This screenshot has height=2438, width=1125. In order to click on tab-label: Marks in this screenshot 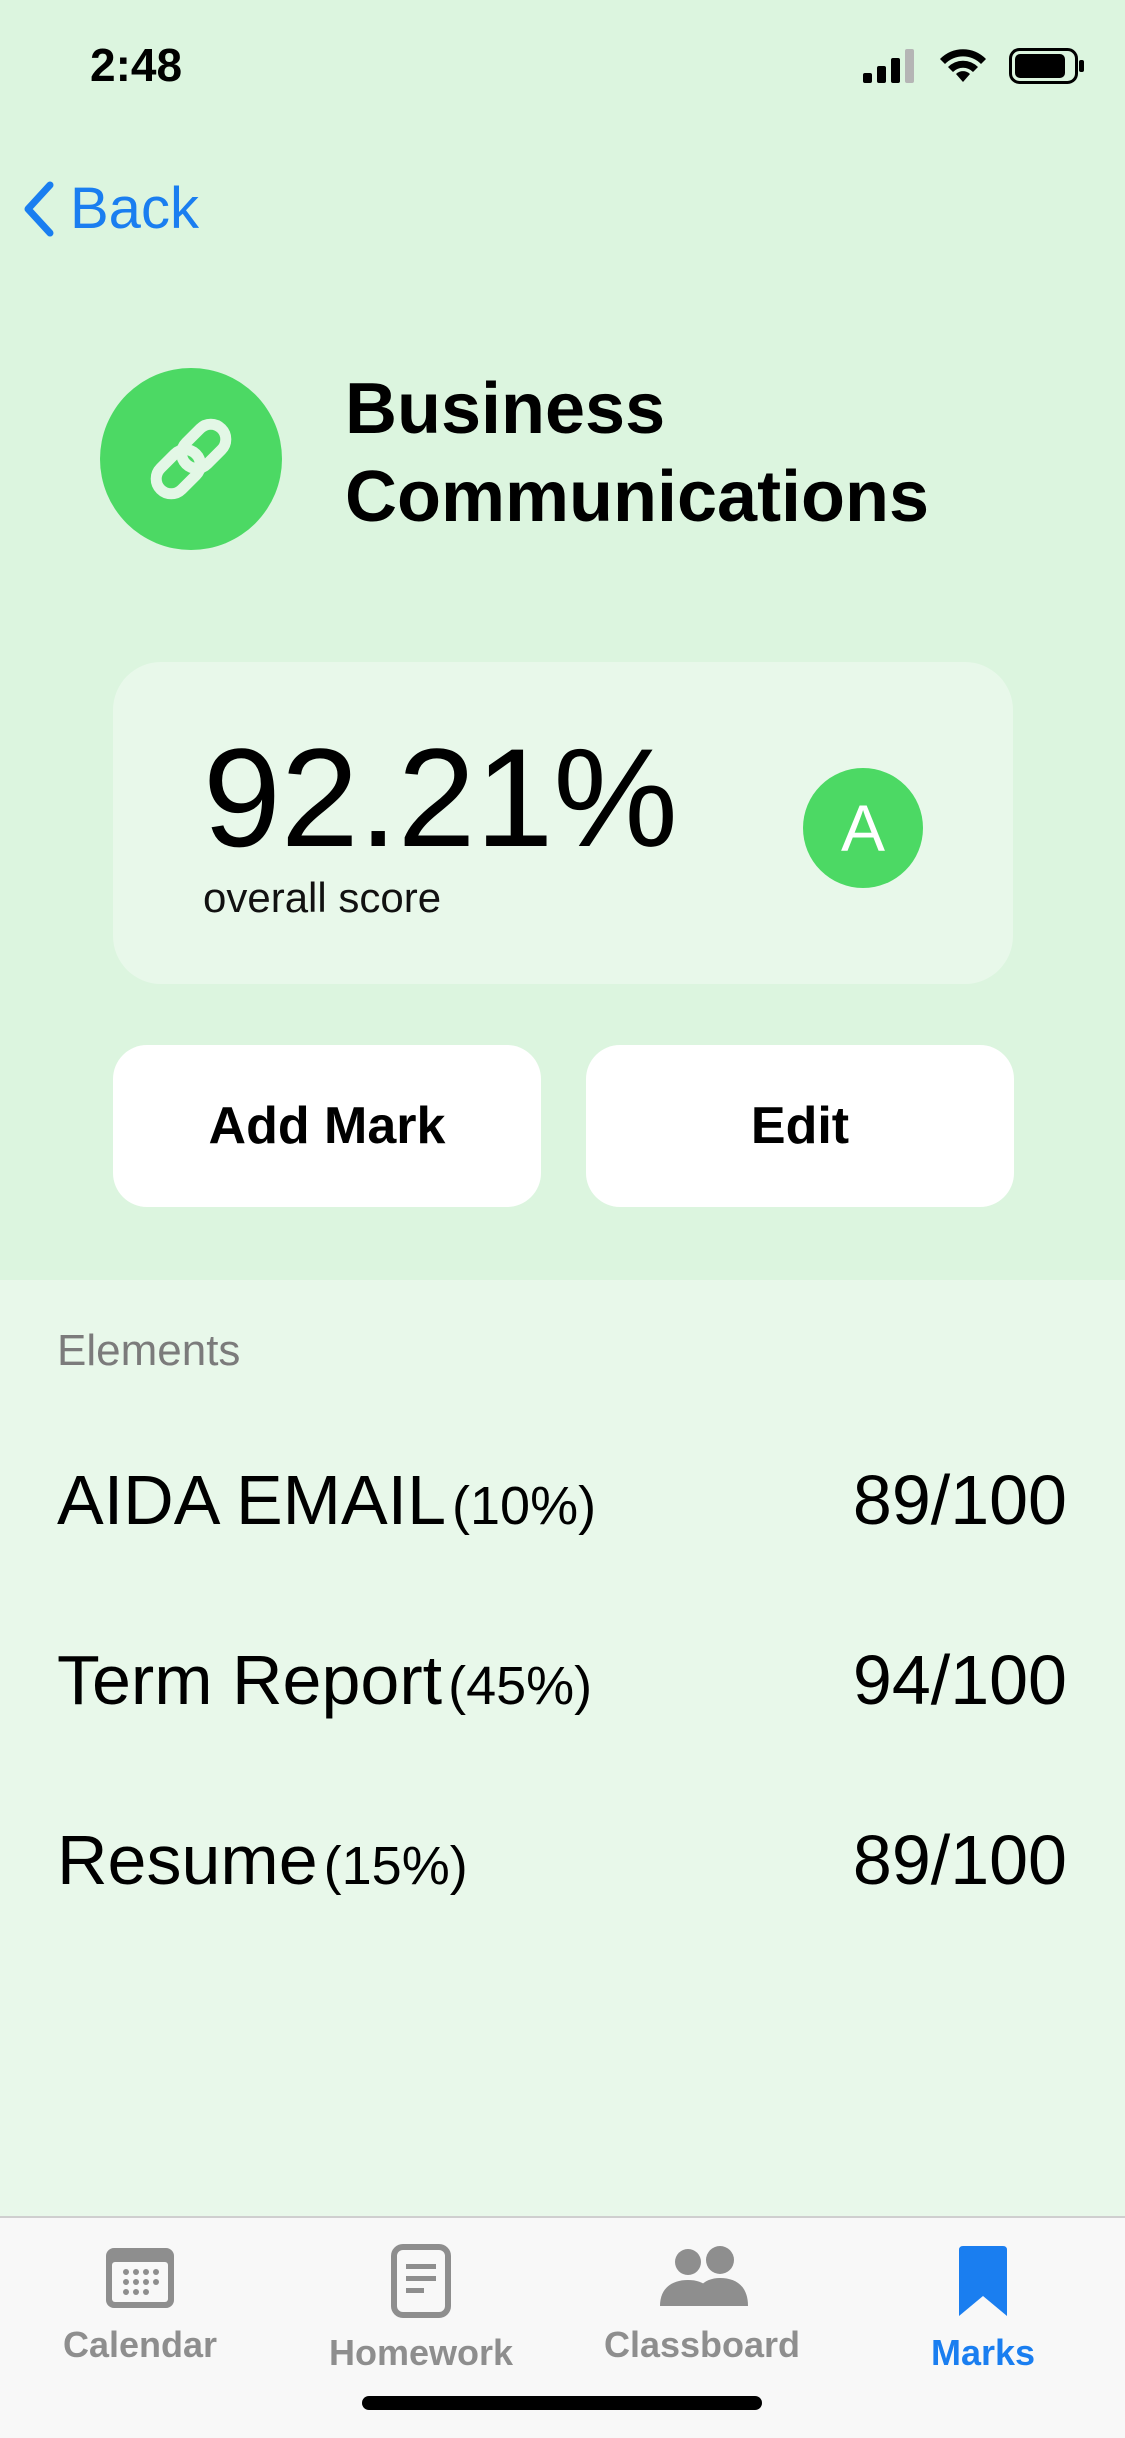, I will do `click(983, 2352)`.